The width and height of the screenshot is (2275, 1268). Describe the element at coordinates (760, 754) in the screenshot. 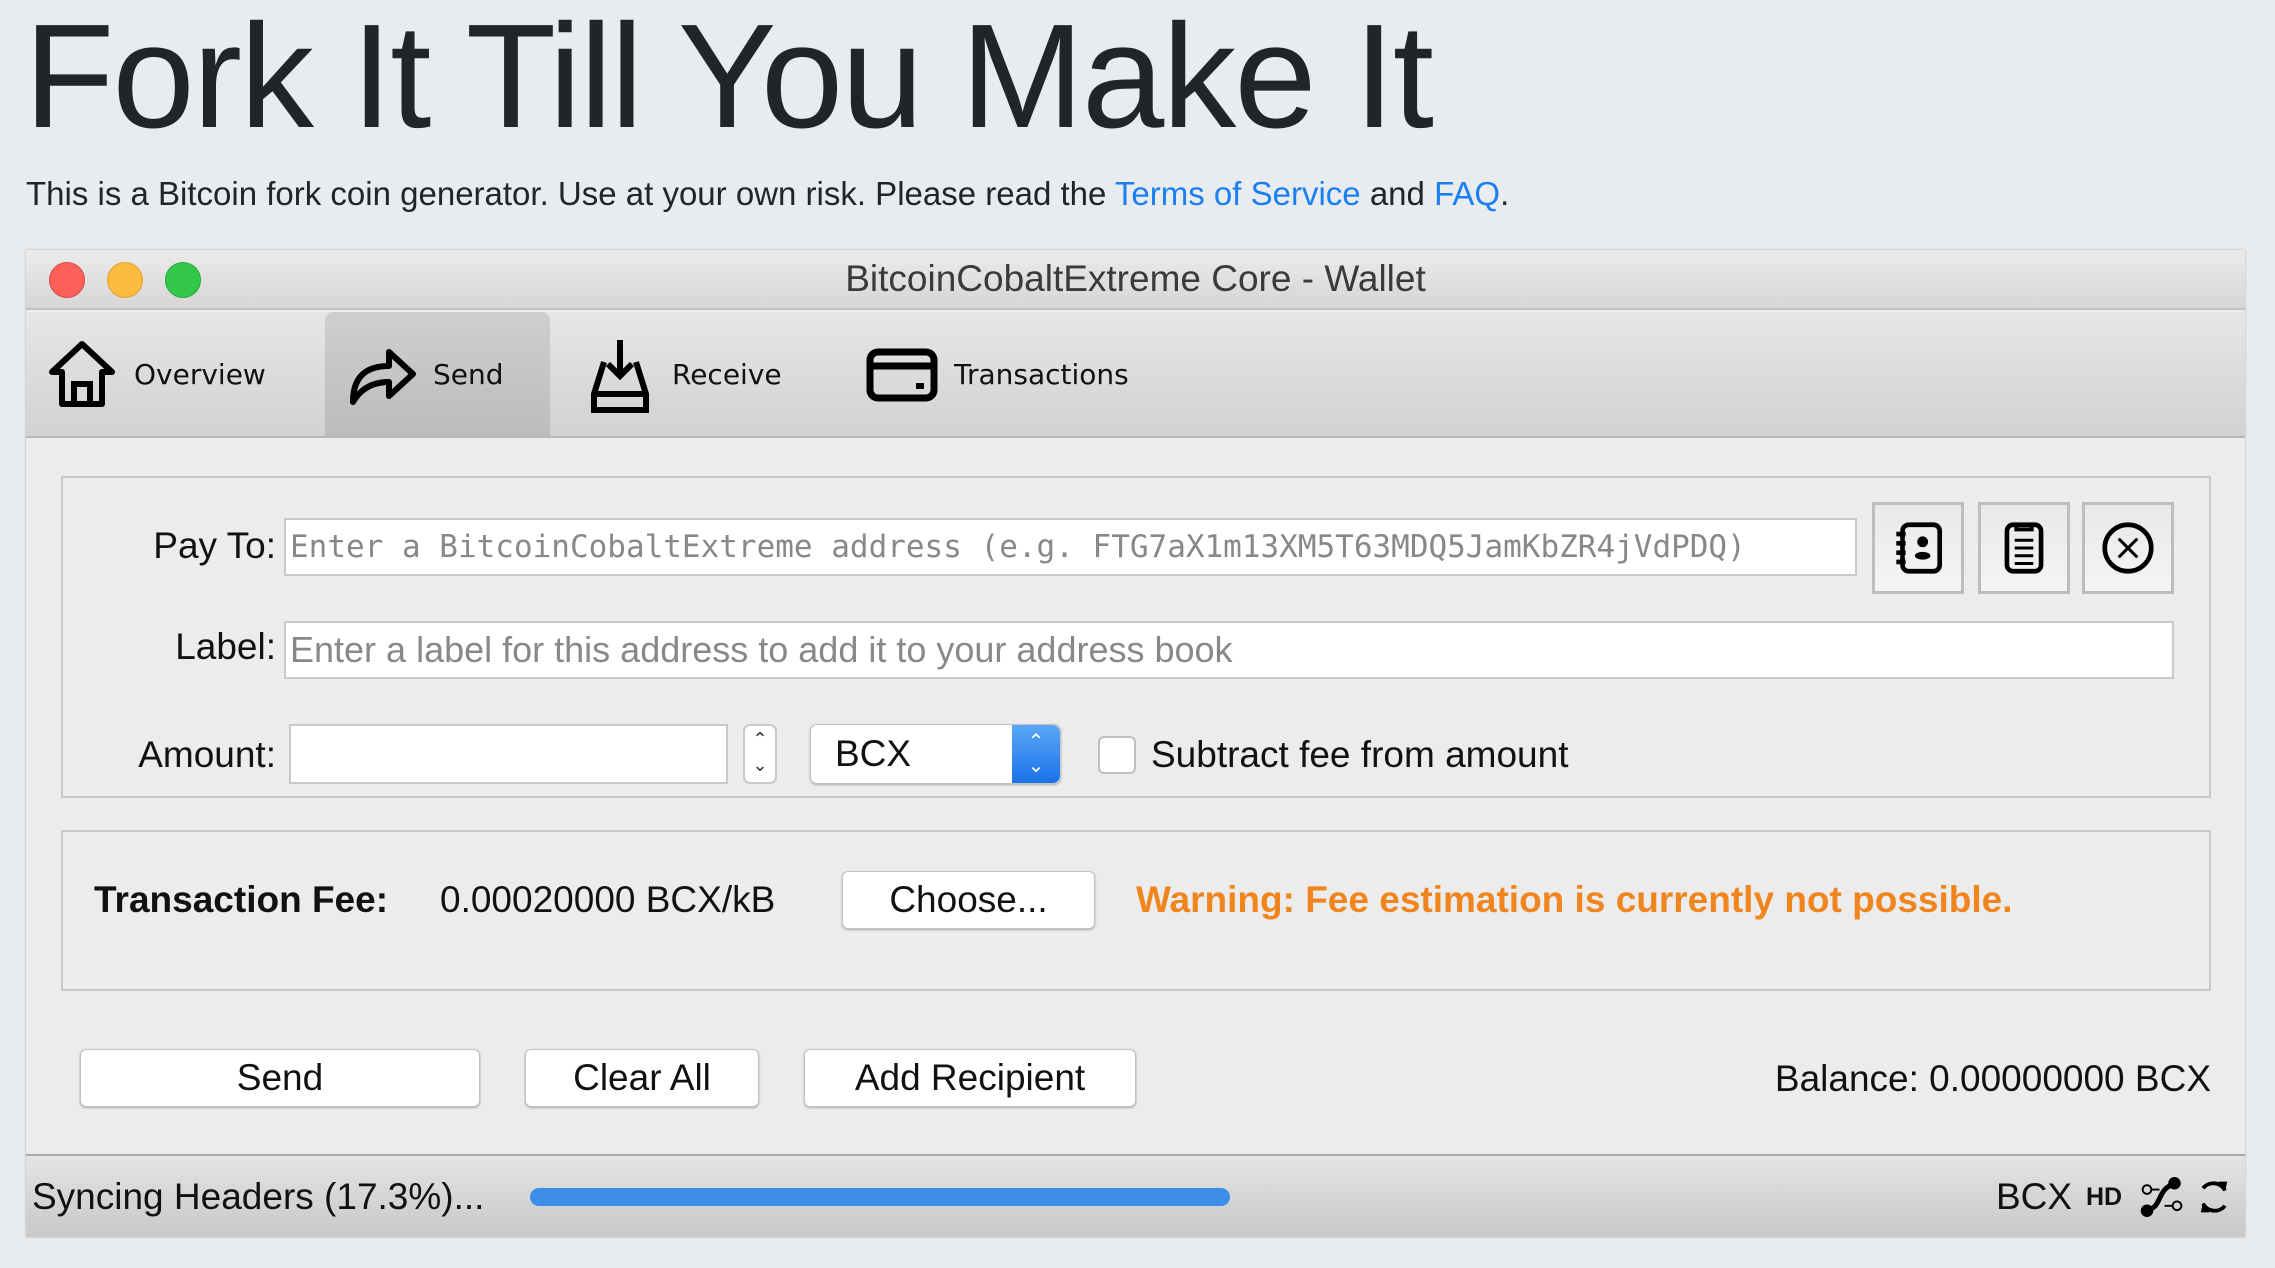

I see `amount-spinner: ⌃ ⌄` at that location.